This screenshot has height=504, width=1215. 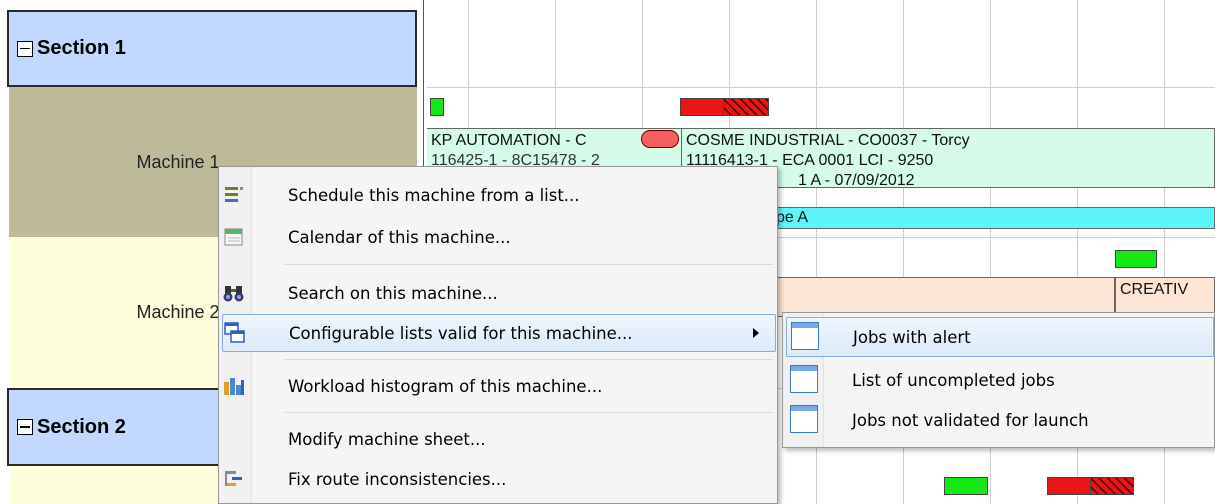 I want to click on submenu-arrow-icon, so click(x=756, y=333).